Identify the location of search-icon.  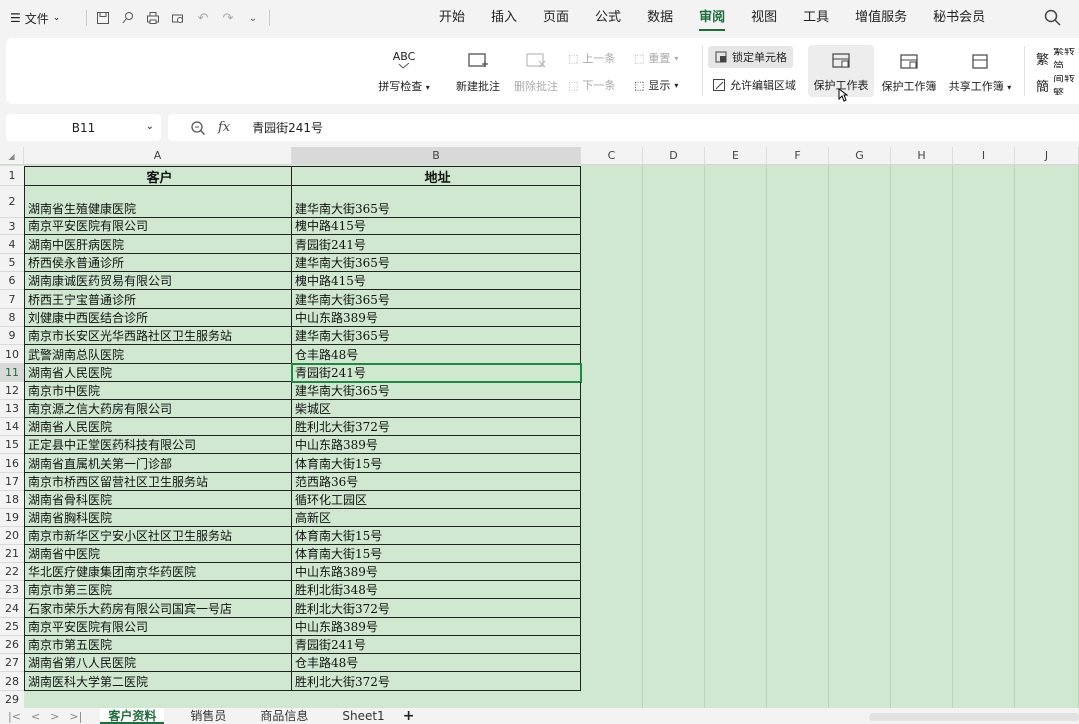
(1053, 18).